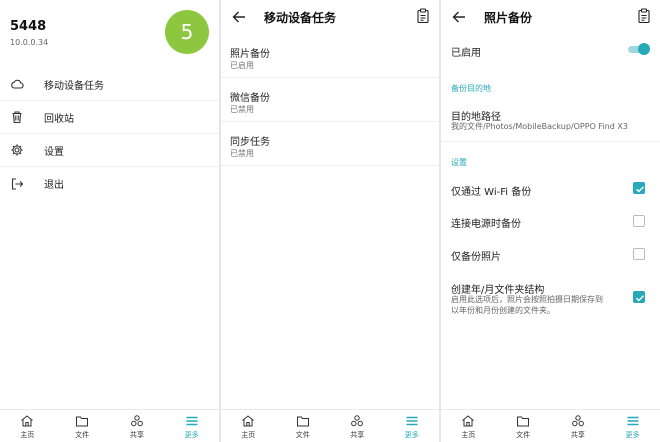 The height and width of the screenshot is (442, 660). I want to click on device-ip: 10.0.0.34, so click(29, 42).